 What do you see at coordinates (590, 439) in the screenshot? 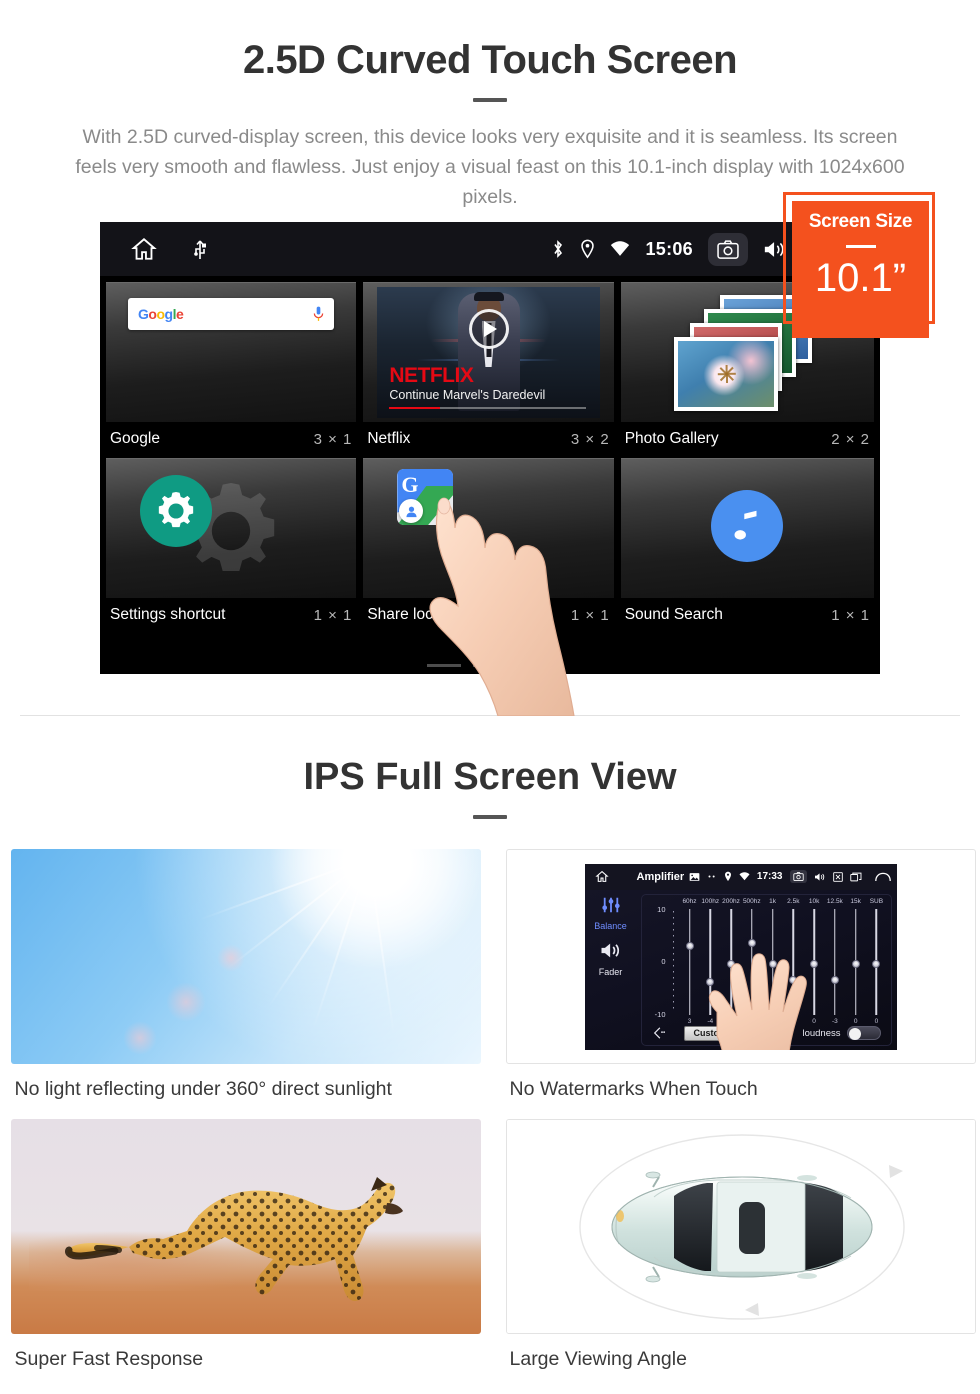
I see `widget-size: 3 × 2` at bounding box center [590, 439].